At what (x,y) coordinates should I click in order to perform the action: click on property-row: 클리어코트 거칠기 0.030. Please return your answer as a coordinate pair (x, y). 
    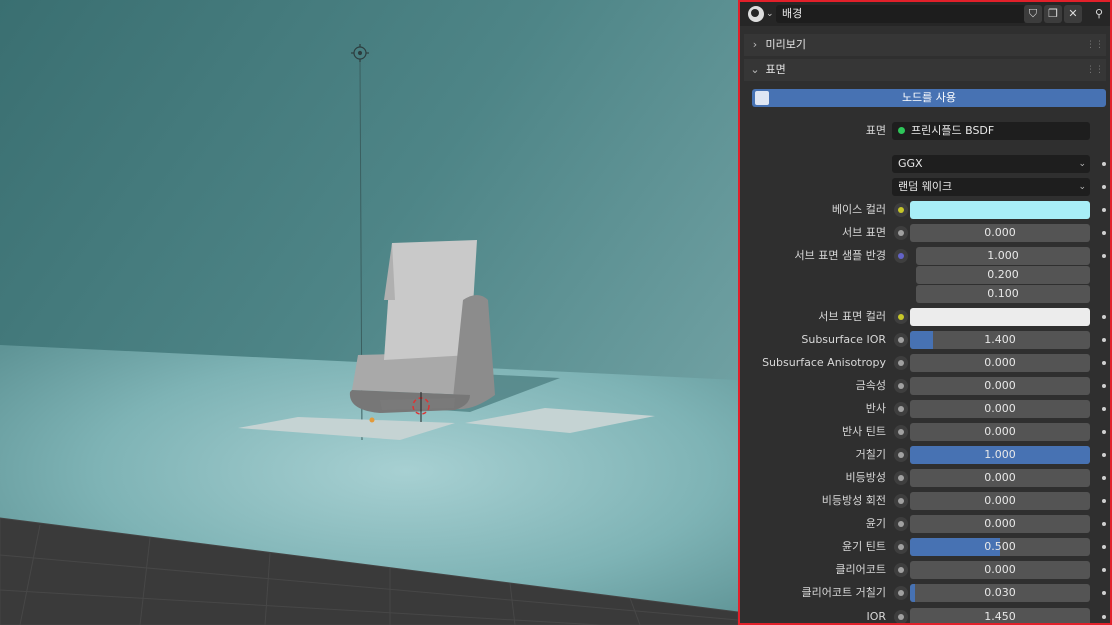
    Looking at the image, I should click on (925, 593).